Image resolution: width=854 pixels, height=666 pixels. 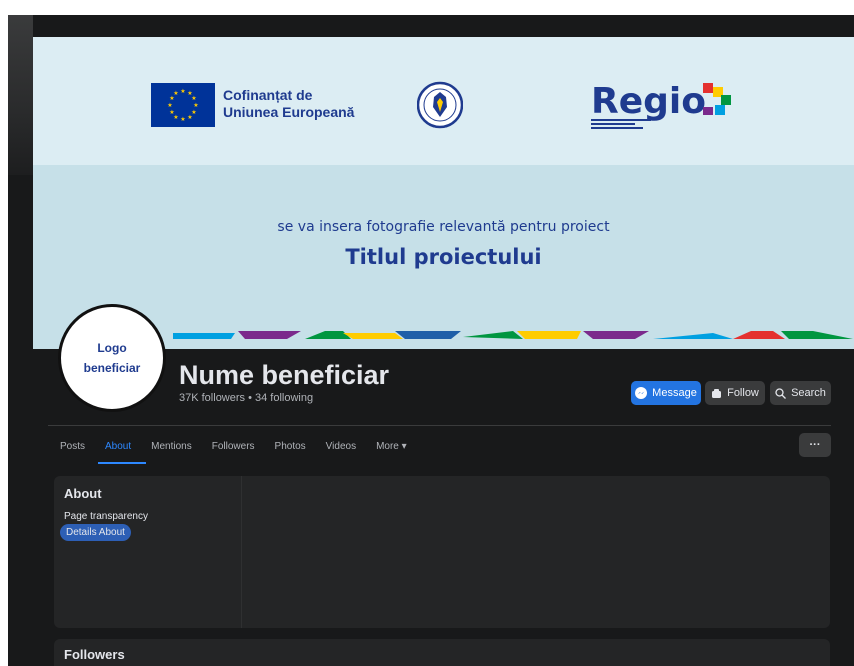 What do you see at coordinates (391, 447) in the screenshot?
I see `tab-more: More ▾` at bounding box center [391, 447].